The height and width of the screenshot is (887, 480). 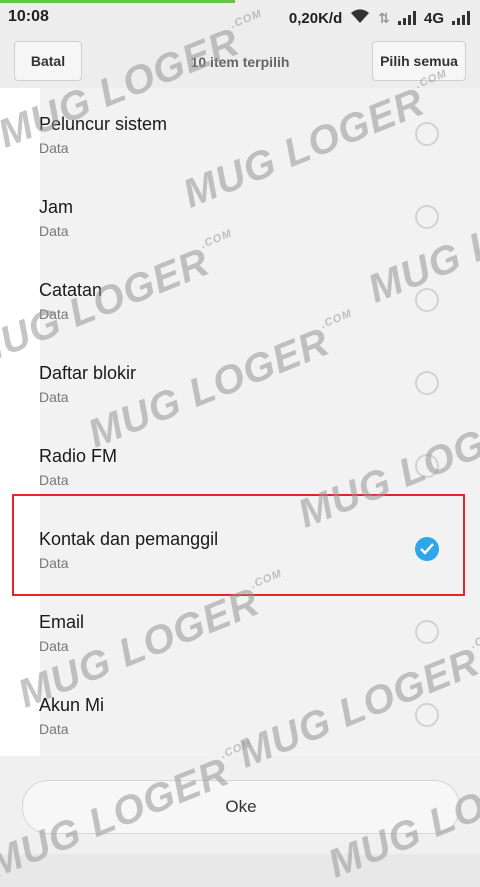 I want to click on signal-sim1-icon, so click(x=406, y=18).